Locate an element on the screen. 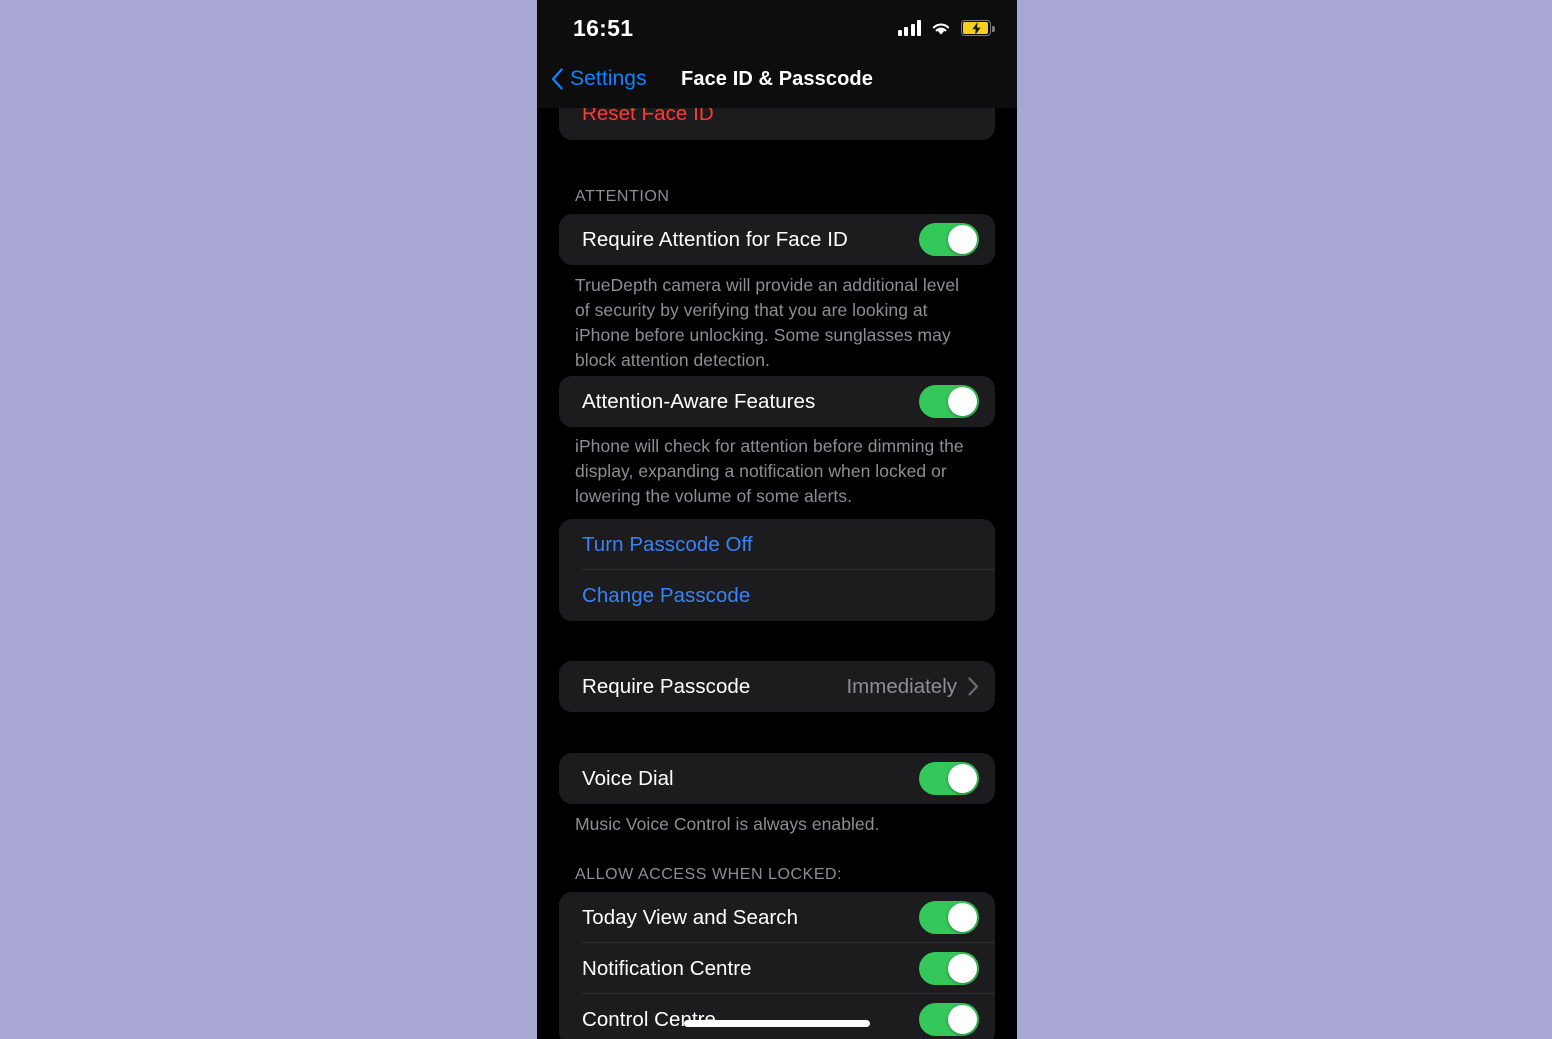  status-bar-clock: 16:51 is located at coordinates (603, 28).